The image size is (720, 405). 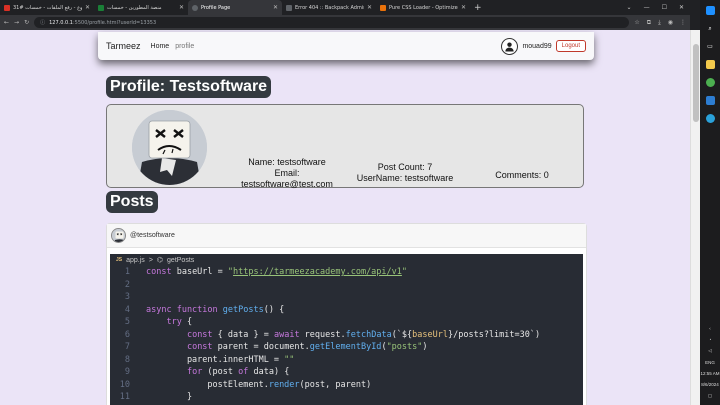 What do you see at coordinates (346, 236) in the screenshot?
I see `post-header: @testsoftware` at bounding box center [346, 236].